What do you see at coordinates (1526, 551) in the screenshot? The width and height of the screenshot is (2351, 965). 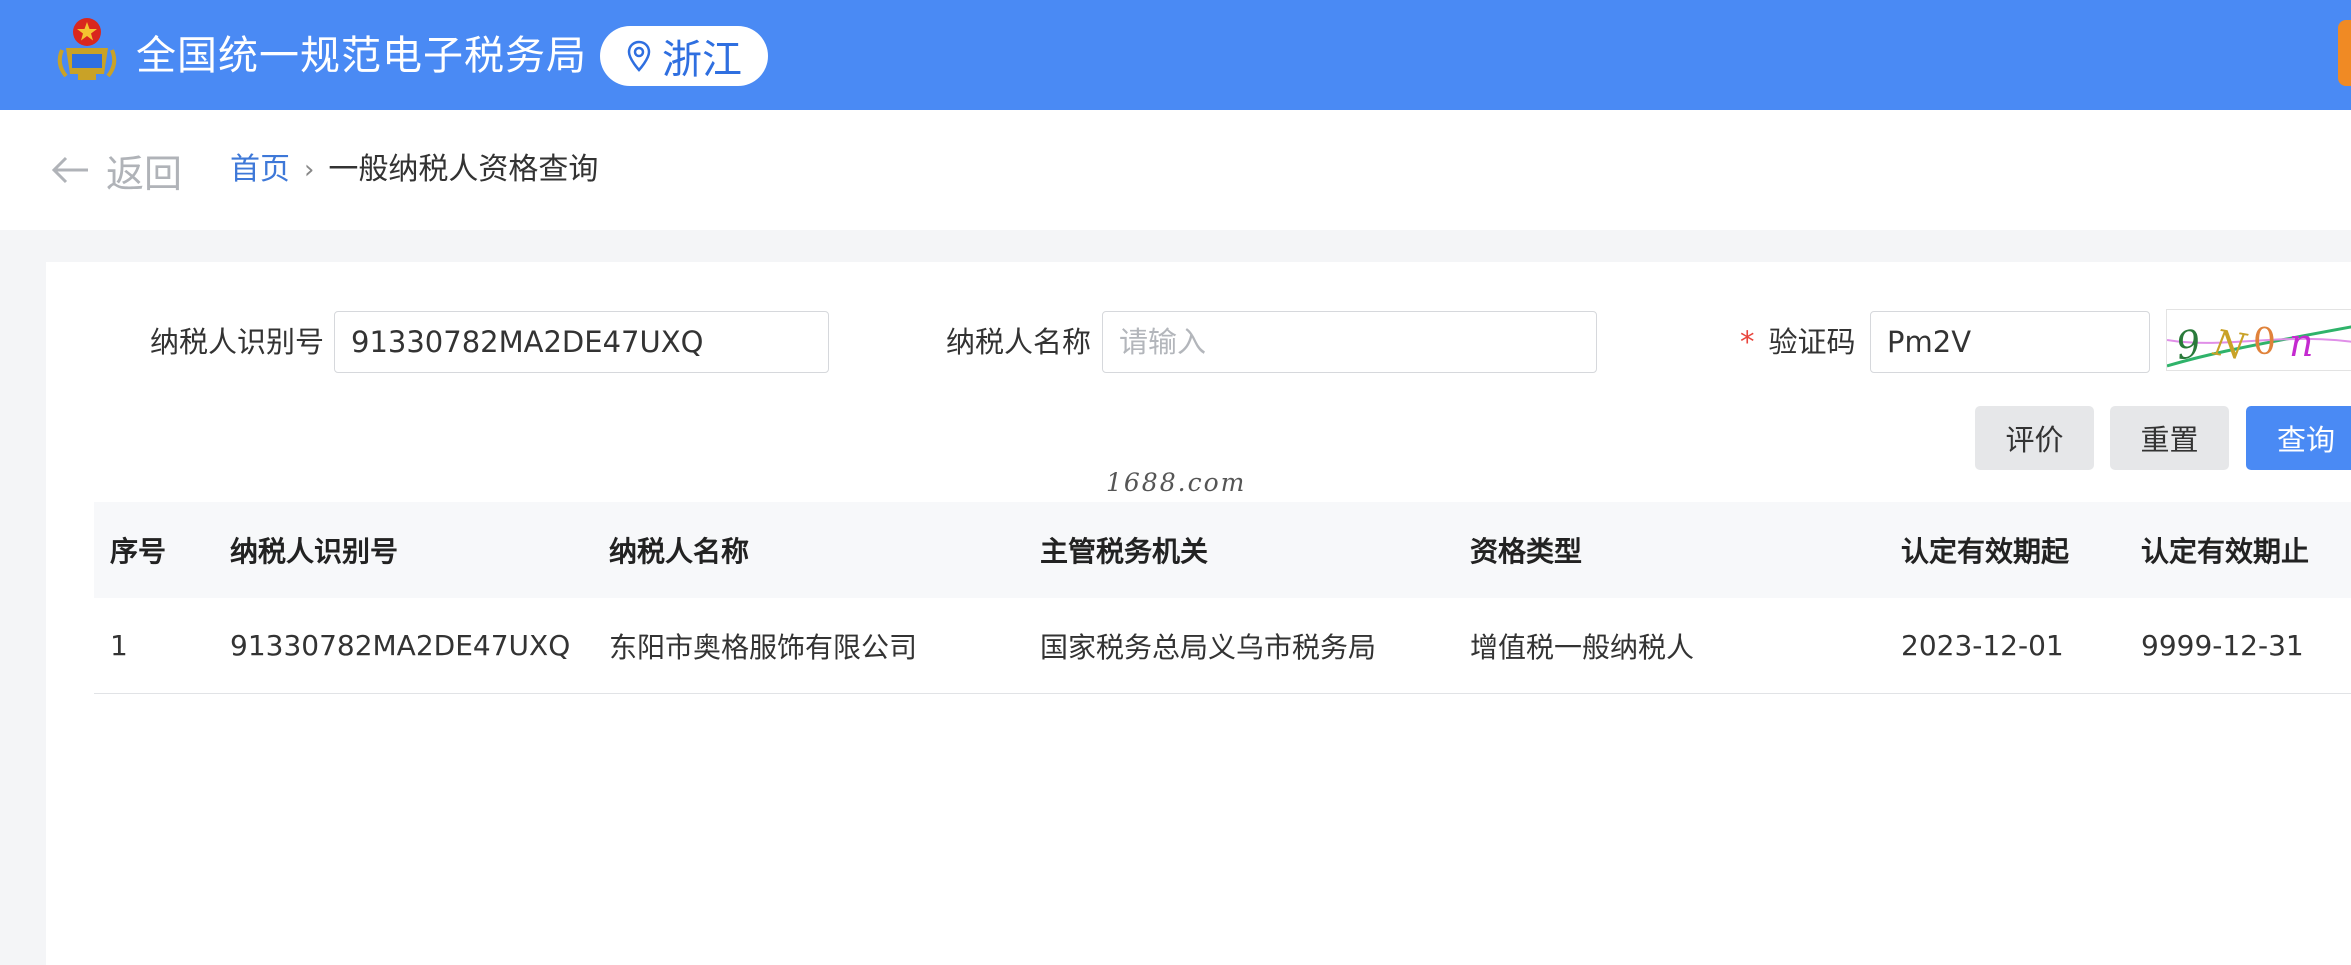 I see `column-header-qualification-type: 资格类型` at bounding box center [1526, 551].